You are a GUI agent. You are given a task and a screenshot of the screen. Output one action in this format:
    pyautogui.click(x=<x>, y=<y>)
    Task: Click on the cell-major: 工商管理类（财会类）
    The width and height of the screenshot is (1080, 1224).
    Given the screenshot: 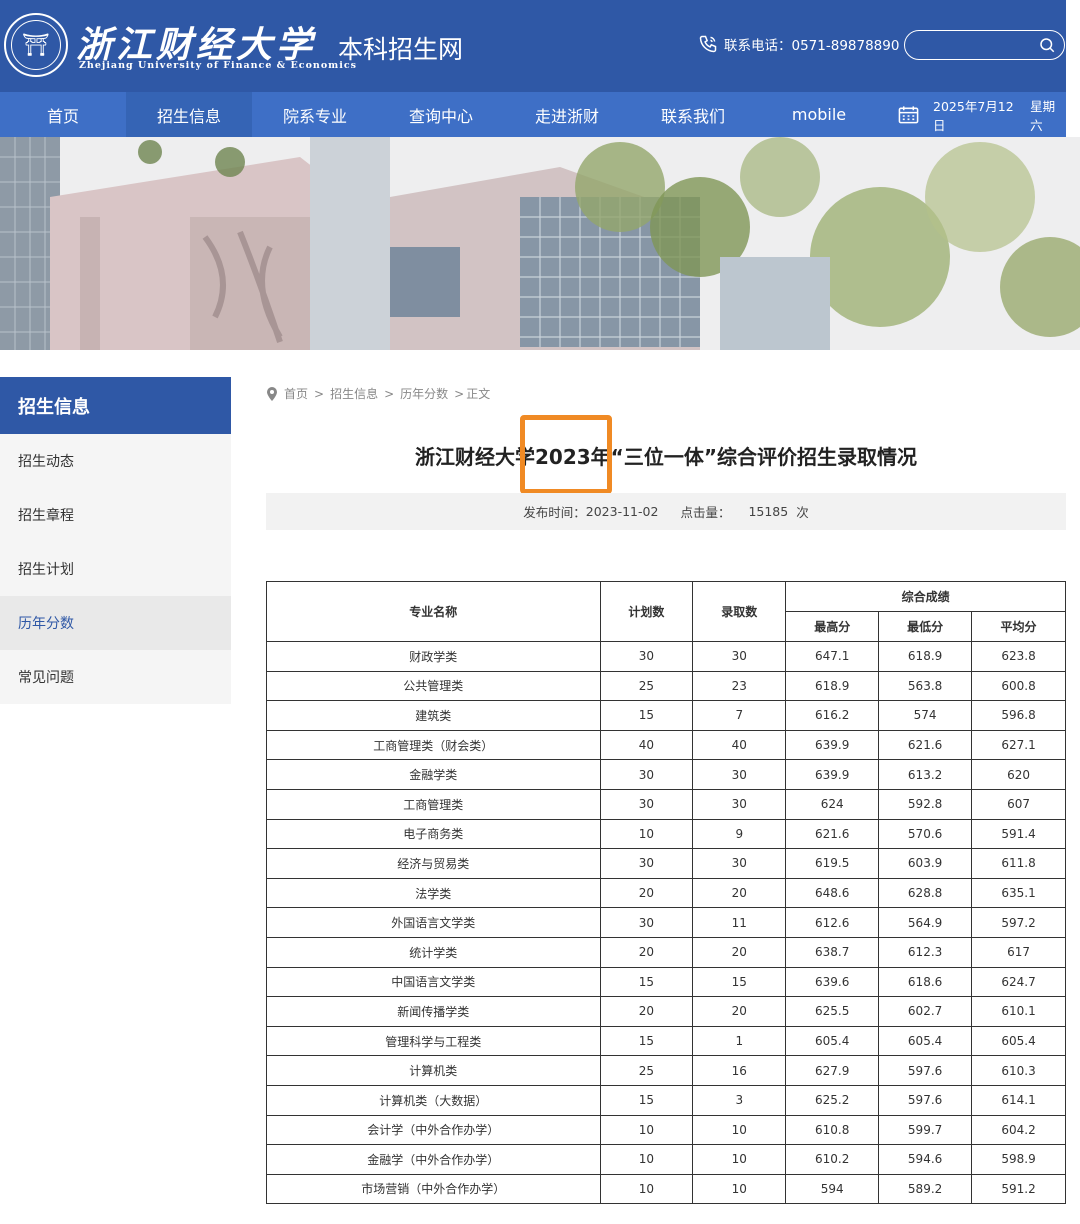 What is the action you would take?
    pyautogui.click(x=433, y=745)
    